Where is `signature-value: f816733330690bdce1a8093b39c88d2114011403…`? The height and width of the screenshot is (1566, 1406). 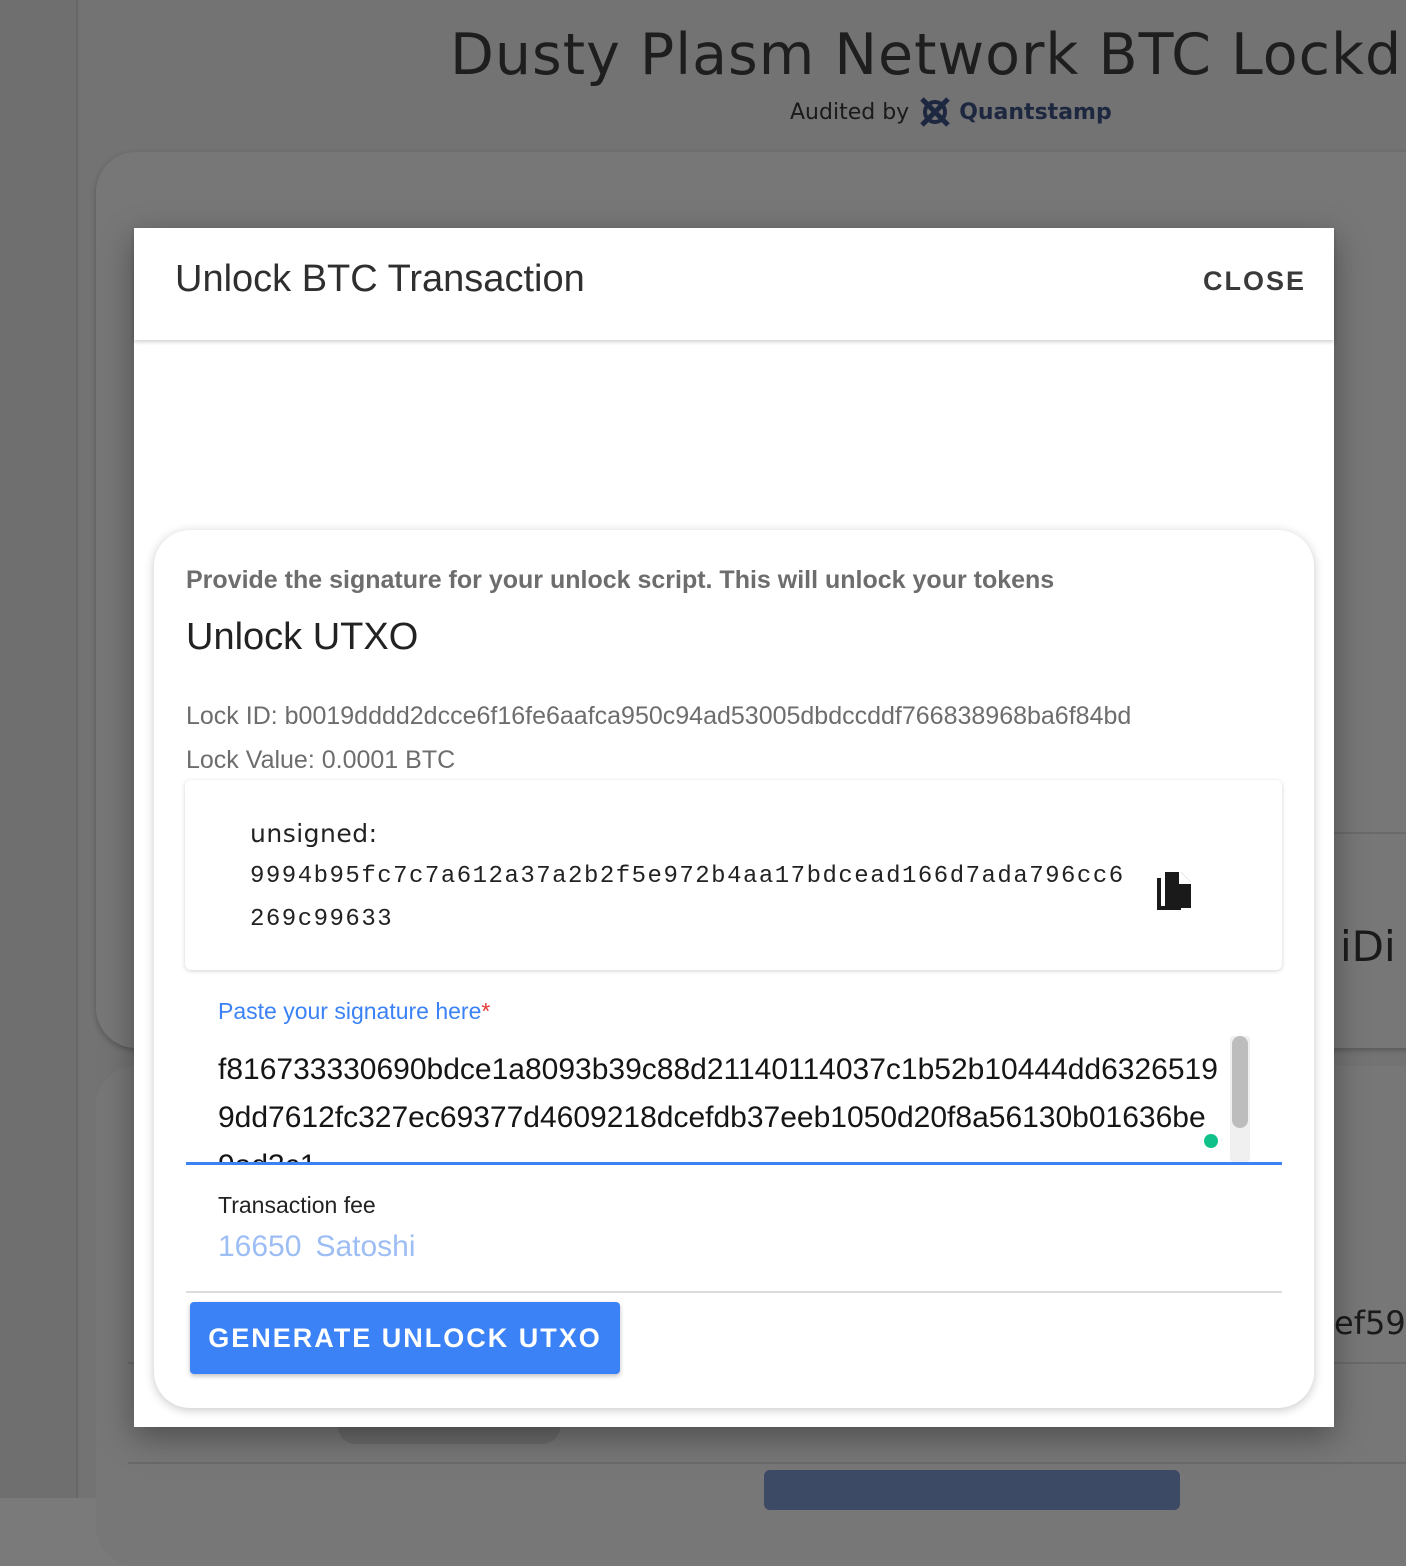 signature-value: f816733330690bdce1a8093b39c88d2114011403… is located at coordinates (718, 1107).